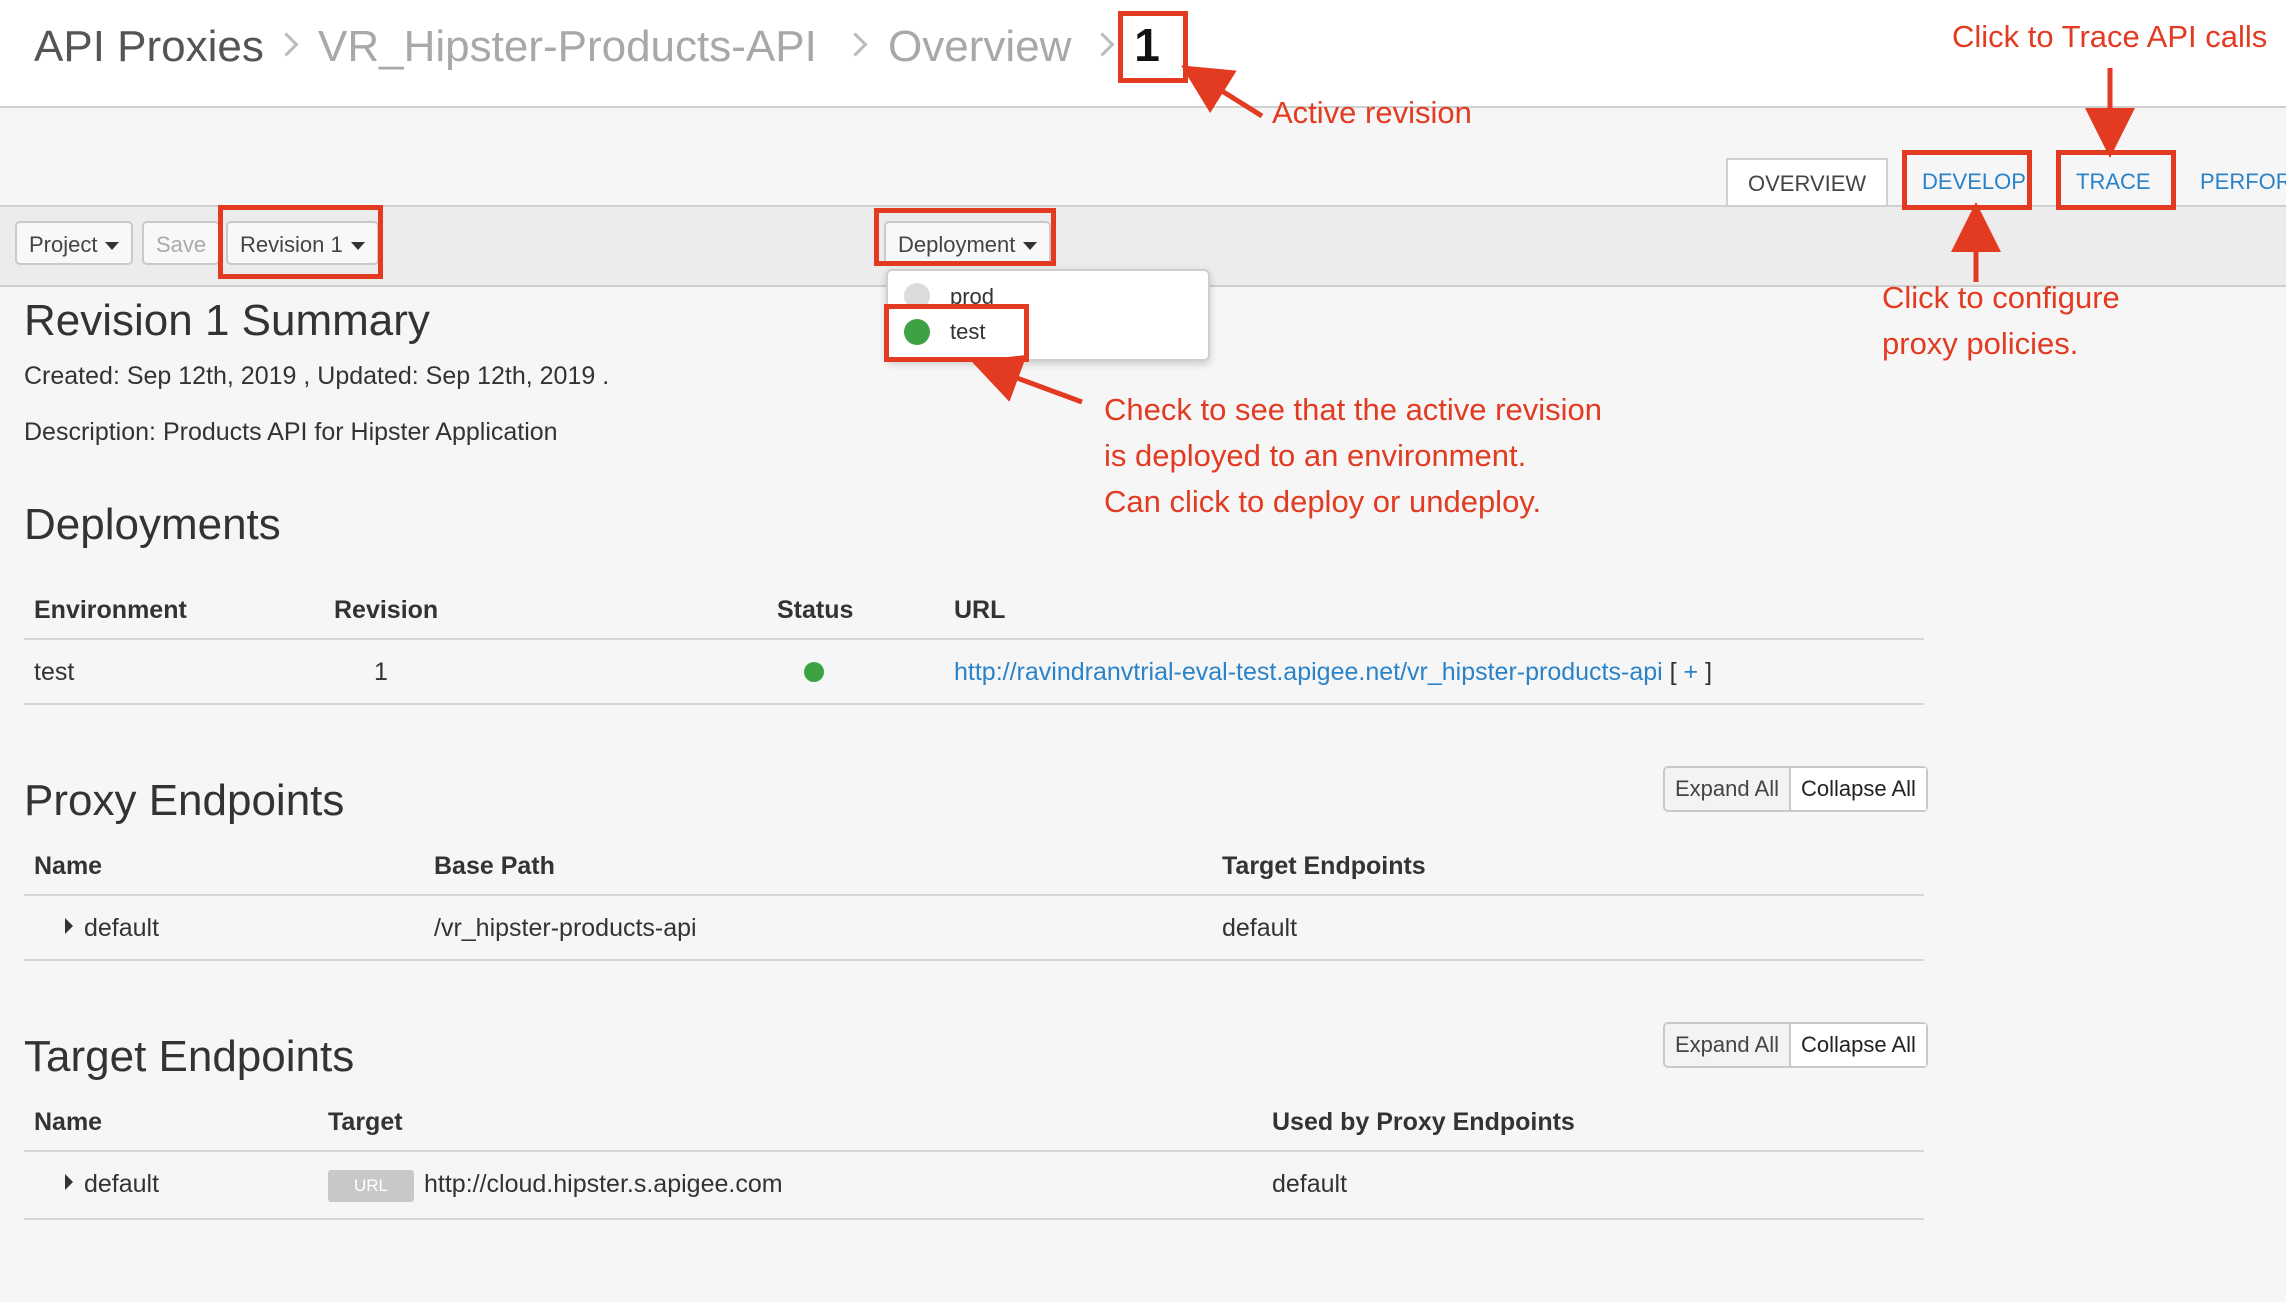 The height and width of the screenshot is (1302, 2286). I want to click on note-develop-line1: Click to configure, so click(2001, 297).